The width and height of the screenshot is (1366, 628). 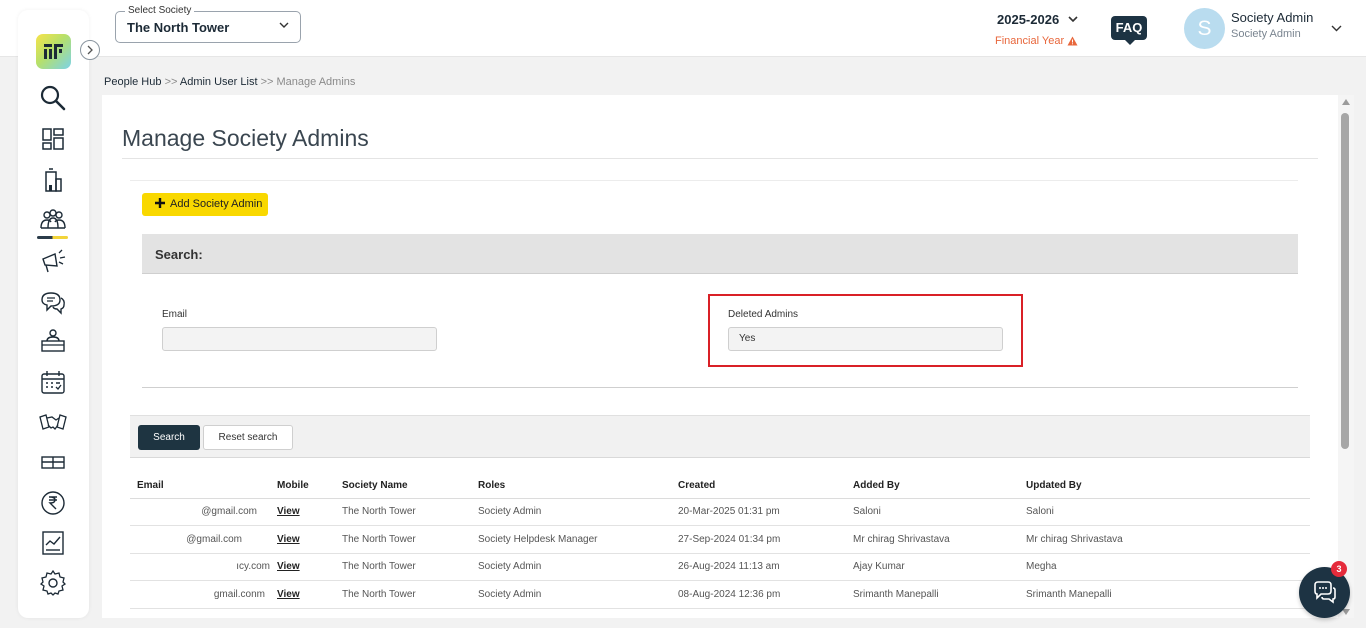 What do you see at coordinates (179, 254) in the screenshot?
I see `search-heading: Search:` at bounding box center [179, 254].